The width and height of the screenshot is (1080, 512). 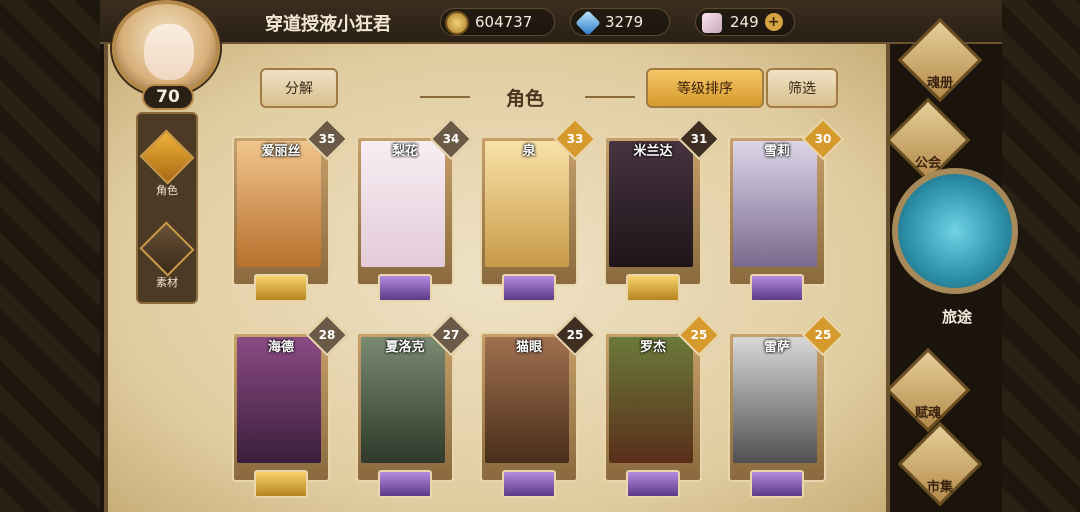 I want to click on soul-book-label: 魂册, so click(x=939, y=83).